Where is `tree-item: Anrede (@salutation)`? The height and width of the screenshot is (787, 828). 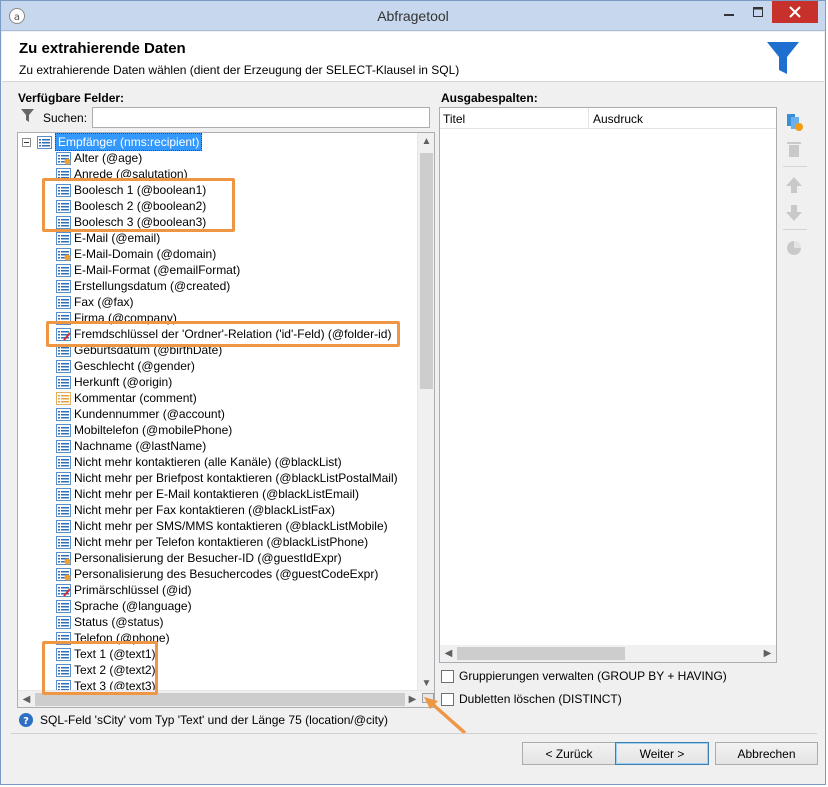
tree-item: Anrede (@salutation) is located at coordinates (122, 174).